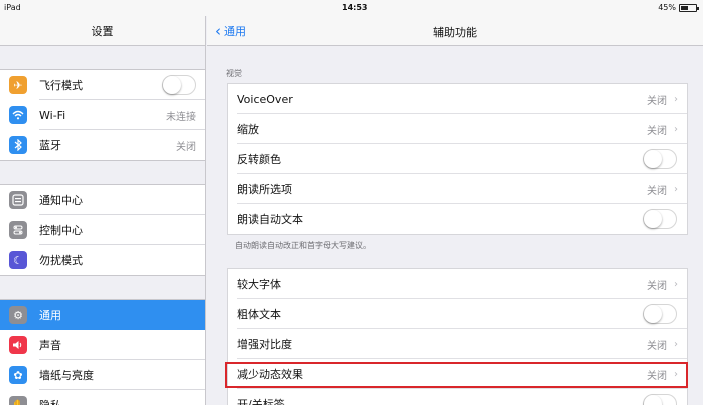 The image size is (703, 405). I want to click on sidebar-item-label: 勿扰模式, so click(61, 260).